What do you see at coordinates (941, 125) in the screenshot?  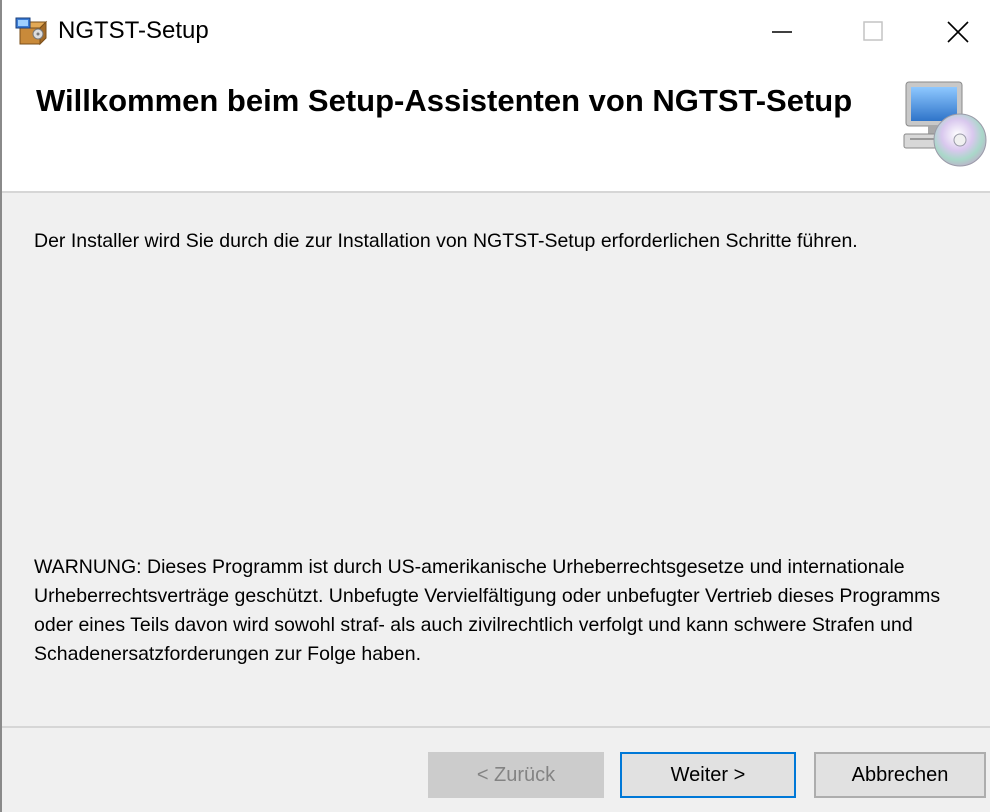 I see `computer-cd-icon` at bounding box center [941, 125].